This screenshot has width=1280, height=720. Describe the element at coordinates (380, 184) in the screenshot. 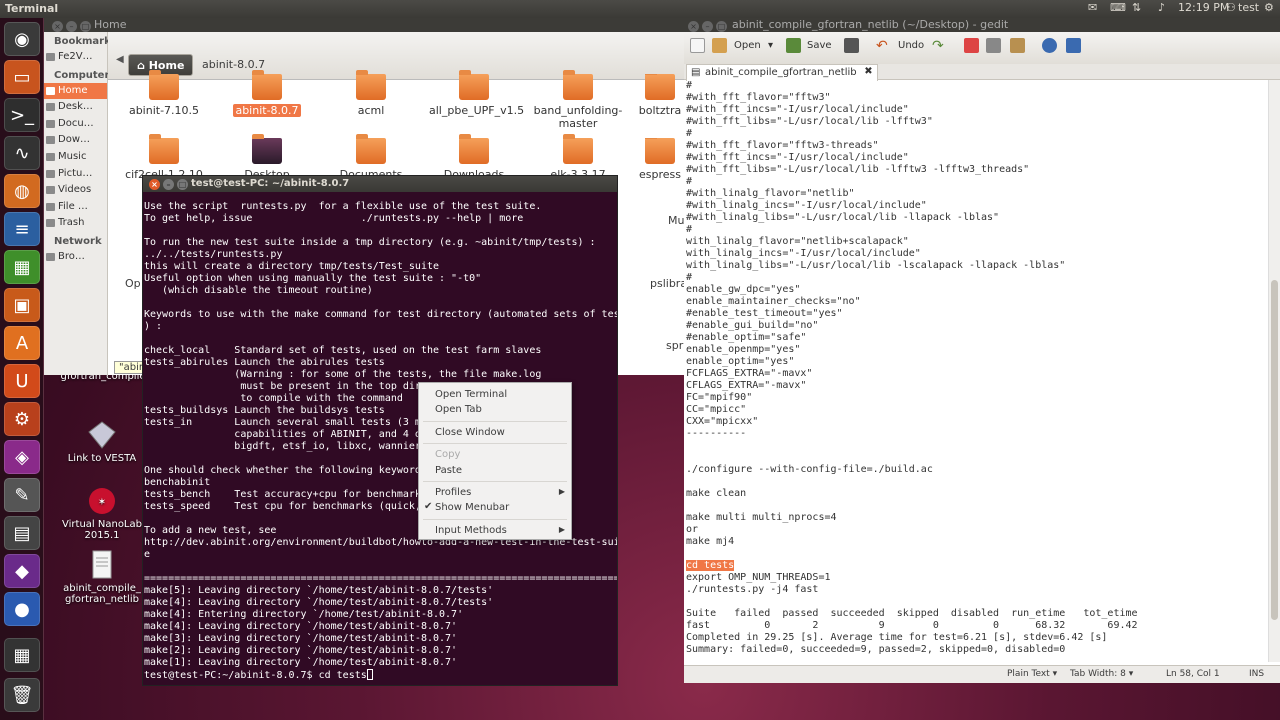

I see `terminal-titlebar: × – □ test@test-PC: ~/abinit-8.0.7` at that location.